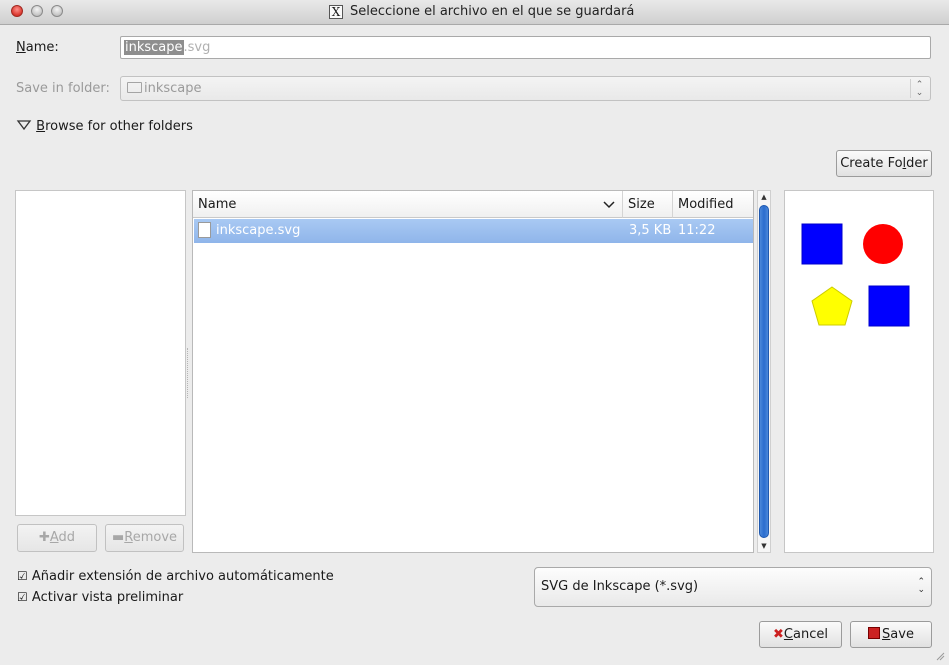 The height and width of the screenshot is (665, 949). I want to click on column-modified-label: Modified, so click(706, 204).